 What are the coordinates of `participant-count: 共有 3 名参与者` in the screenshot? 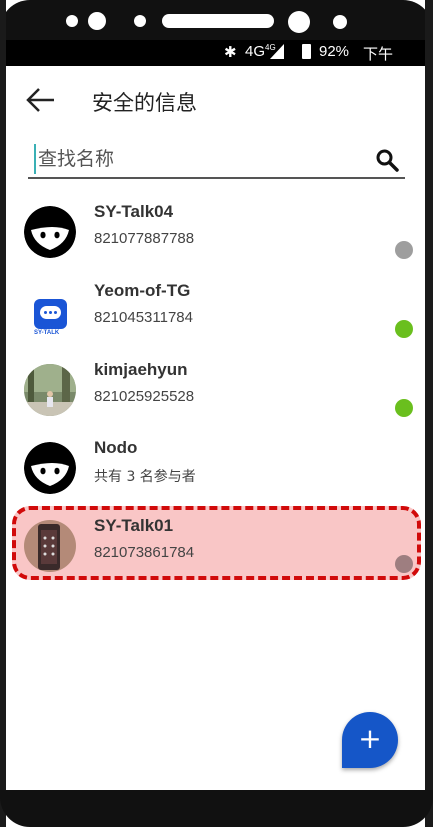 It's located at (145, 477).